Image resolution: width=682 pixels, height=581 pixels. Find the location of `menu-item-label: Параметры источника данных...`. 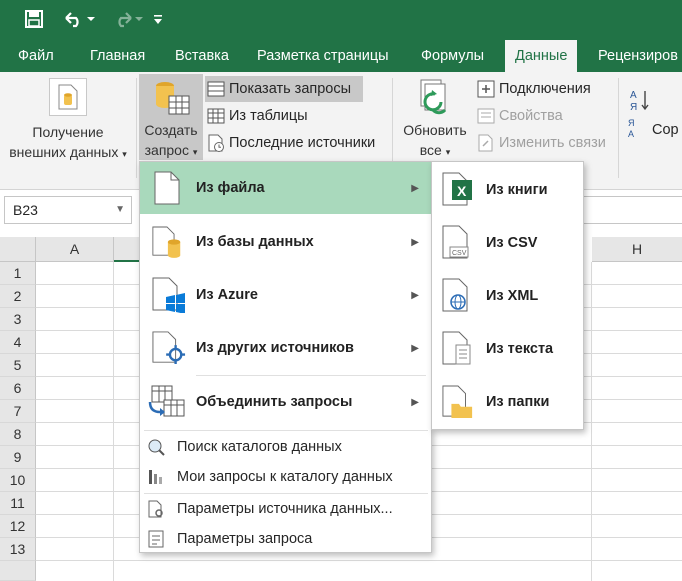

menu-item-label: Параметры источника данных... is located at coordinates (285, 509).